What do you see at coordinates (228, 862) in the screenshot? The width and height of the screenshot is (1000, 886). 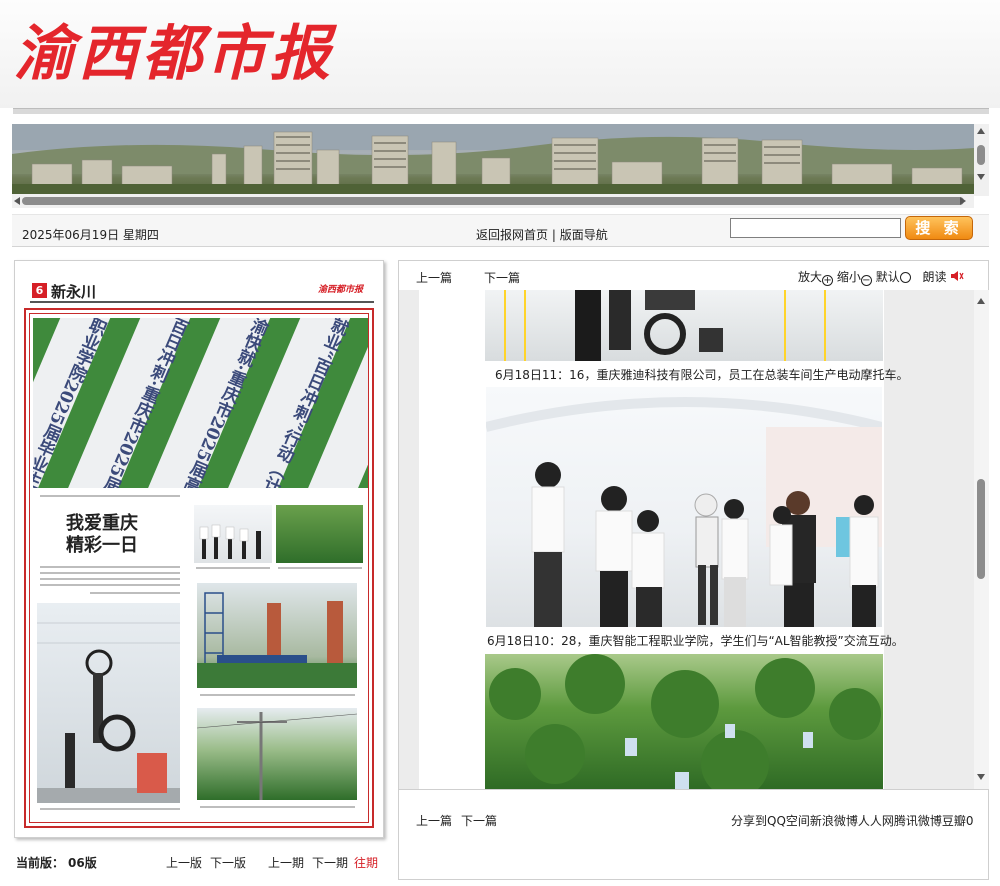 I see `next-page-link: 下一版` at bounding box center [228, 862].